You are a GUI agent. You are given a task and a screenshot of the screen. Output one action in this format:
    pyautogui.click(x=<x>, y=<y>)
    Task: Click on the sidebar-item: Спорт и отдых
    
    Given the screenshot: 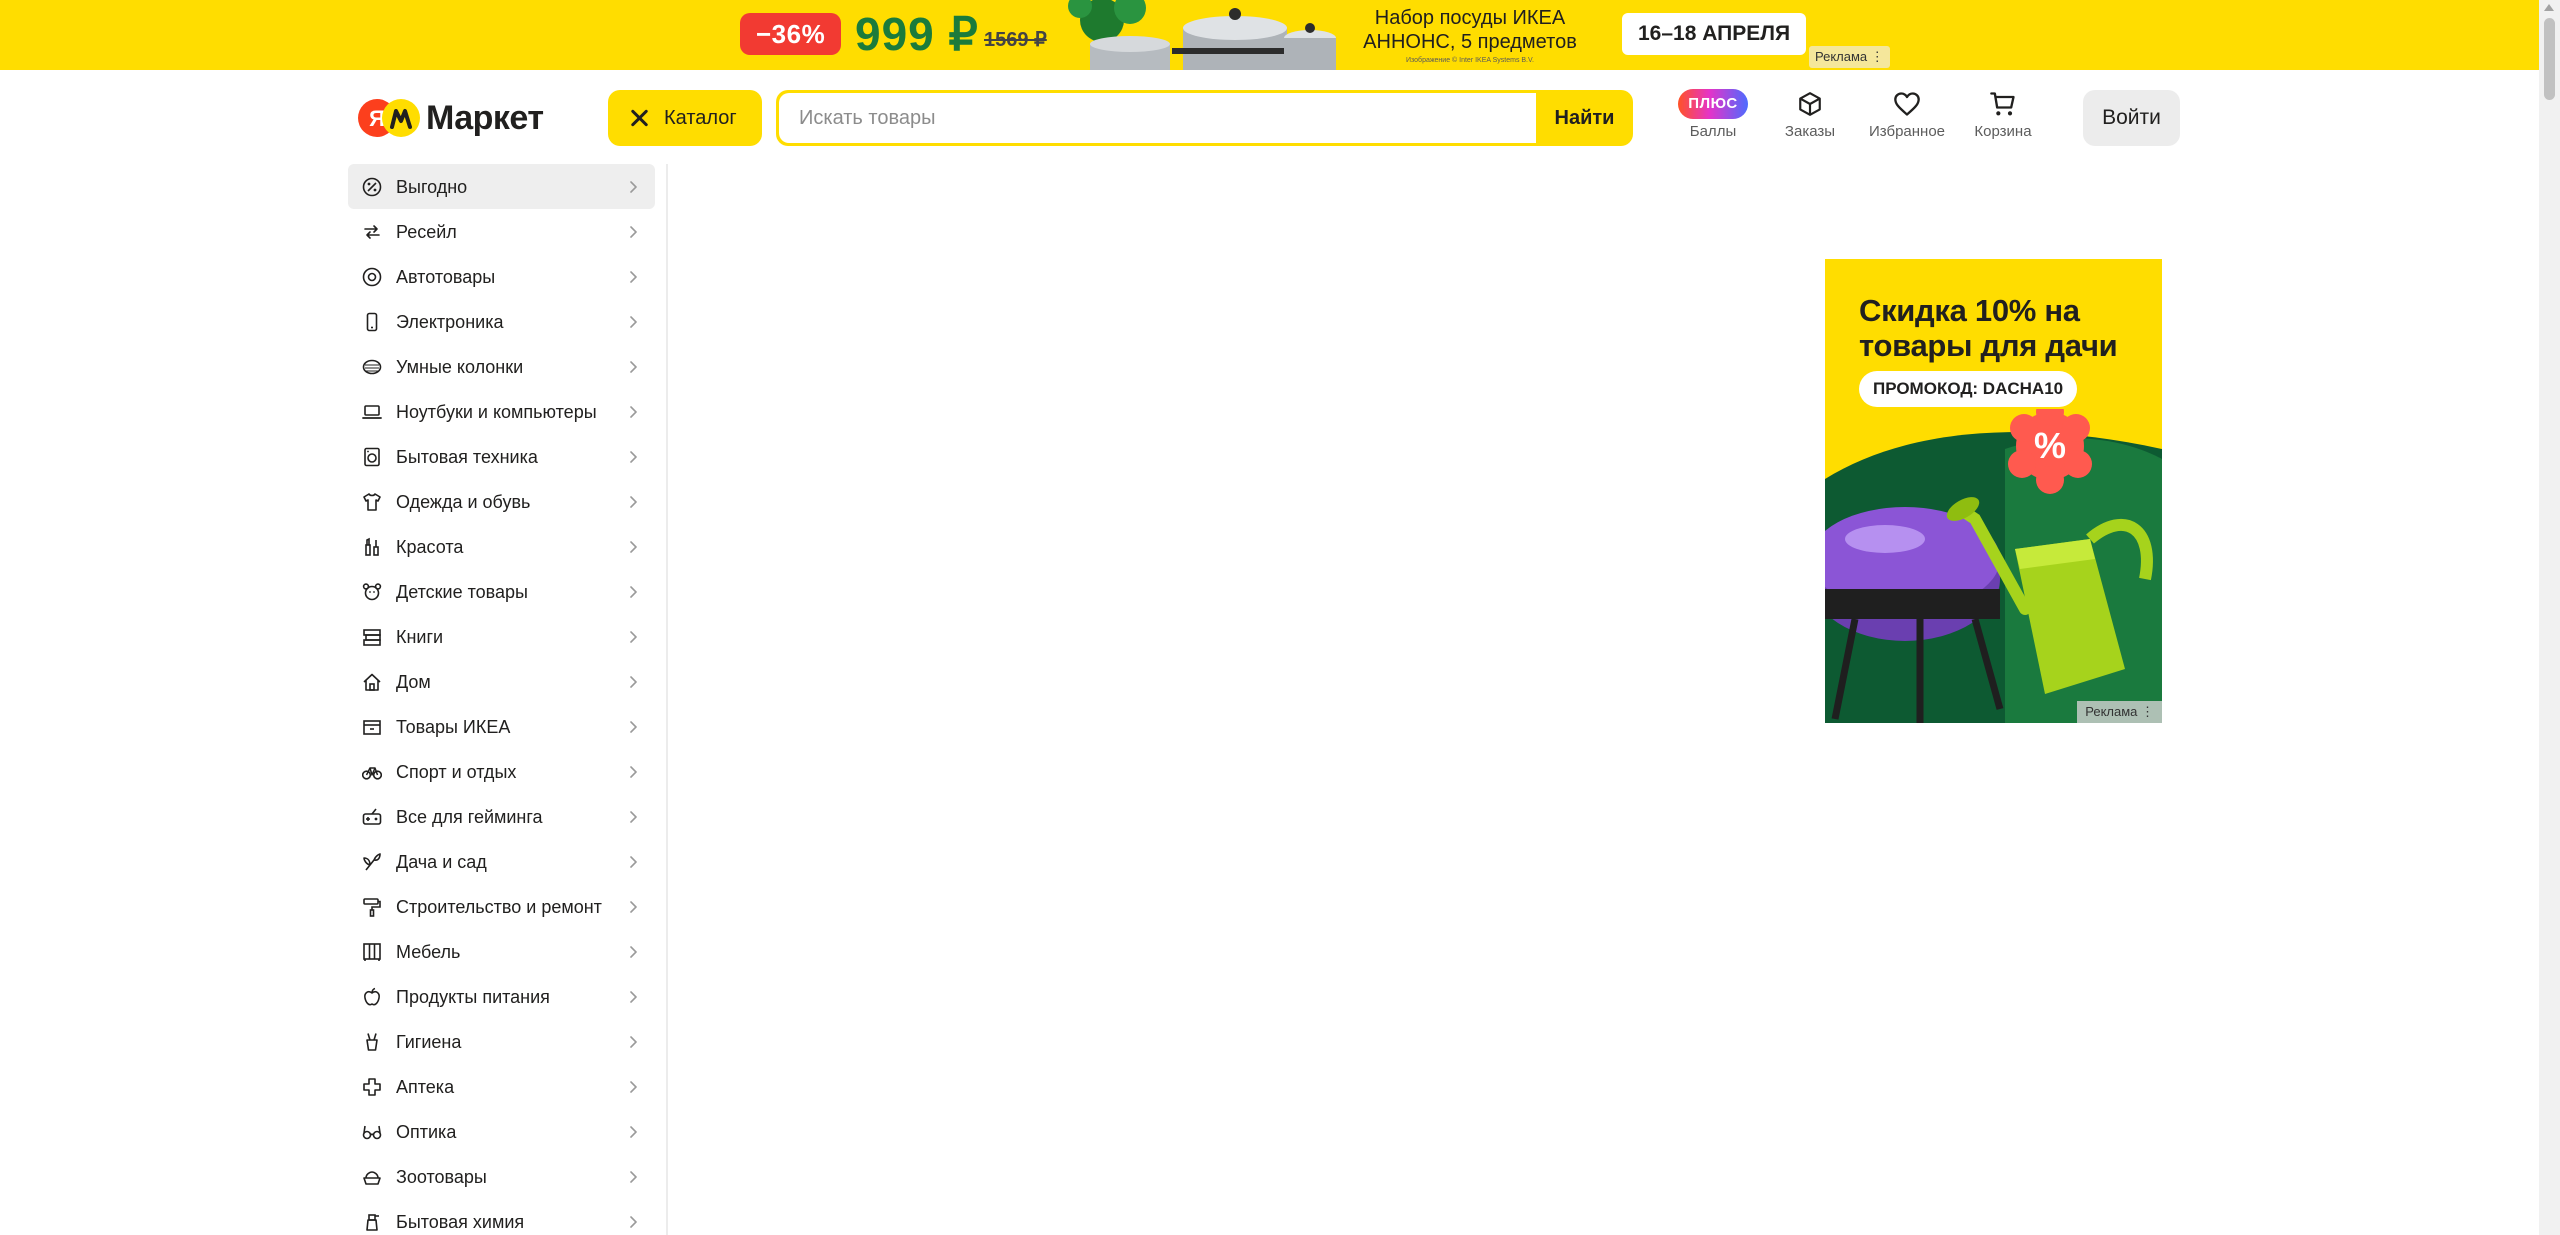 What is the action you would take?
    pyautogui.click(x=501, y=771)
    